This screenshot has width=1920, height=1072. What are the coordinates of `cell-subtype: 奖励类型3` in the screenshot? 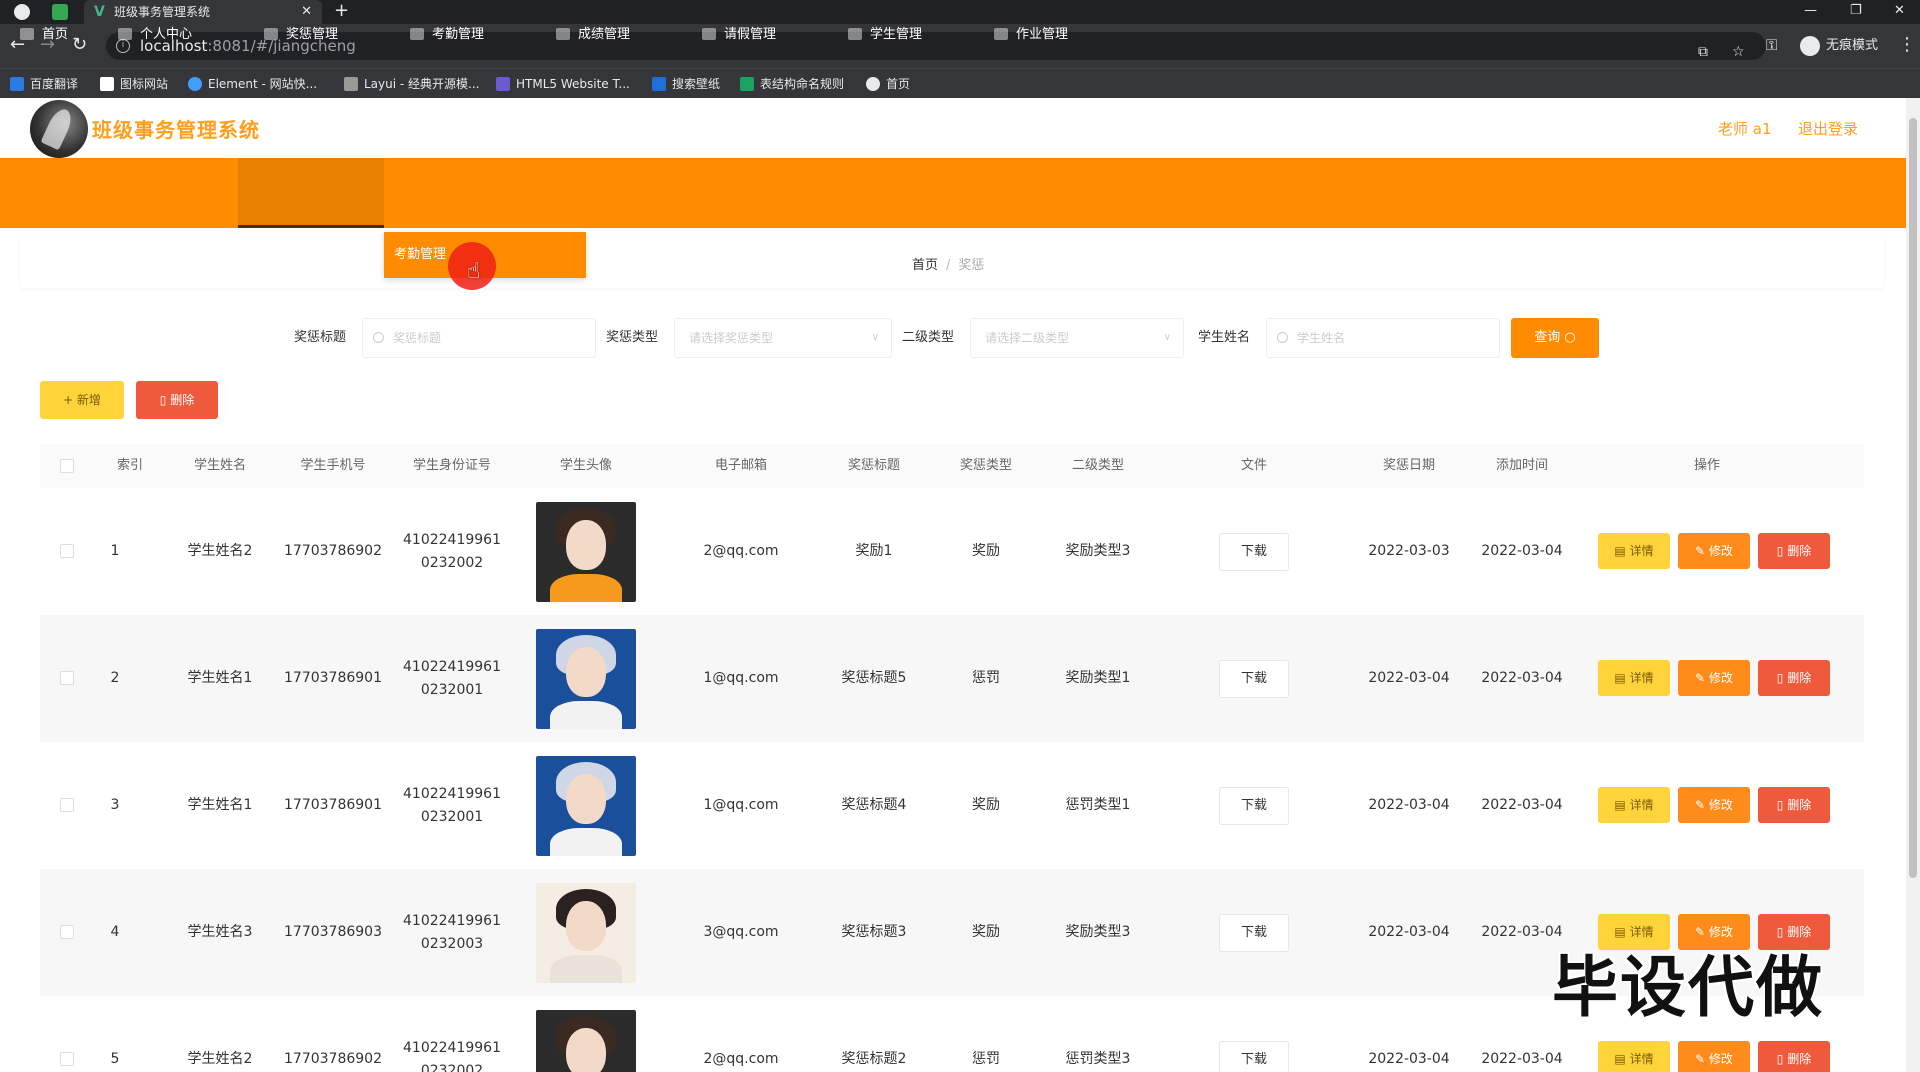 It's located at (1098, 551).